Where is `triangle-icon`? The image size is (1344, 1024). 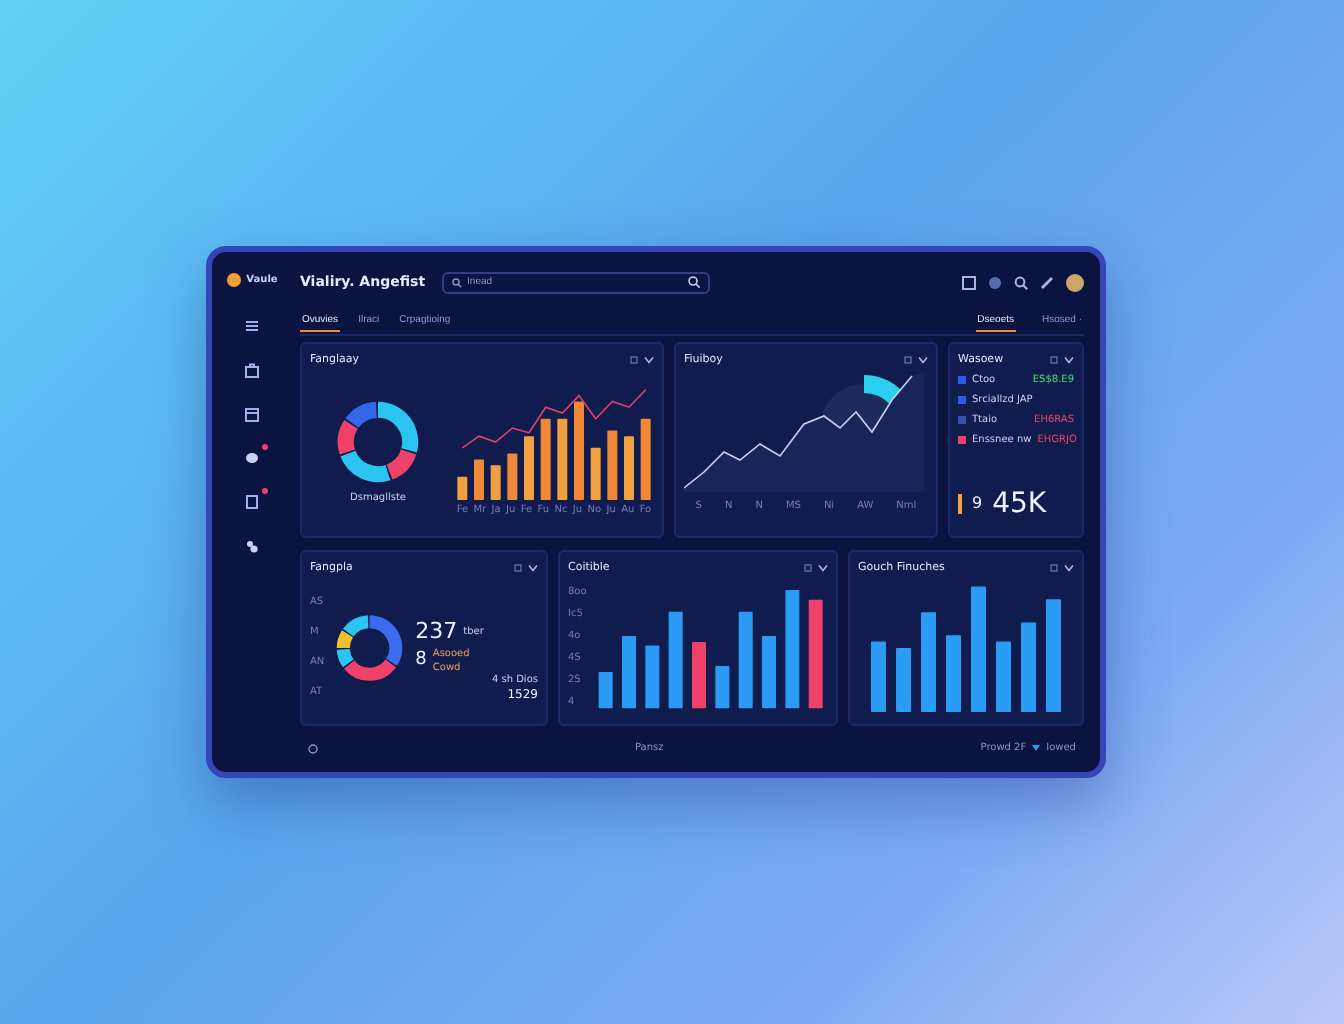
triangle-icon is located at coordinates (1036, 748).